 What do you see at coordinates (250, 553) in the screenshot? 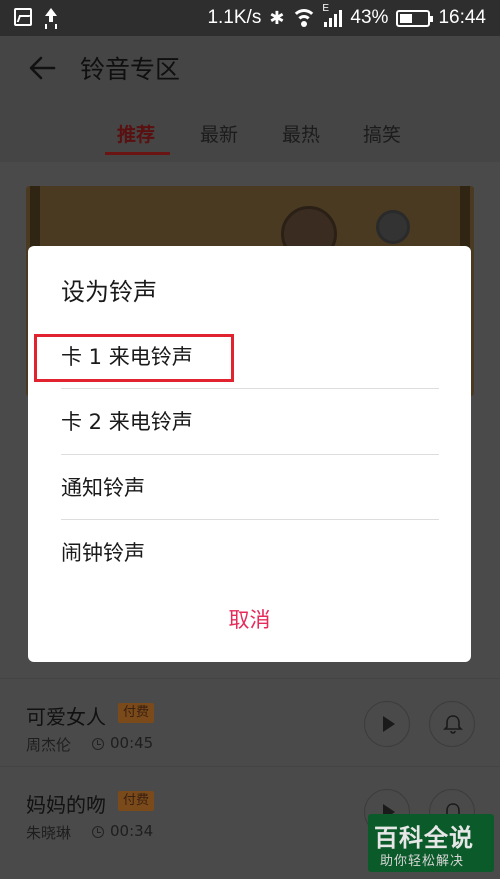
I see `option-alarm-ringtone: 闹钟铃声` at bounding box center [250, 553].